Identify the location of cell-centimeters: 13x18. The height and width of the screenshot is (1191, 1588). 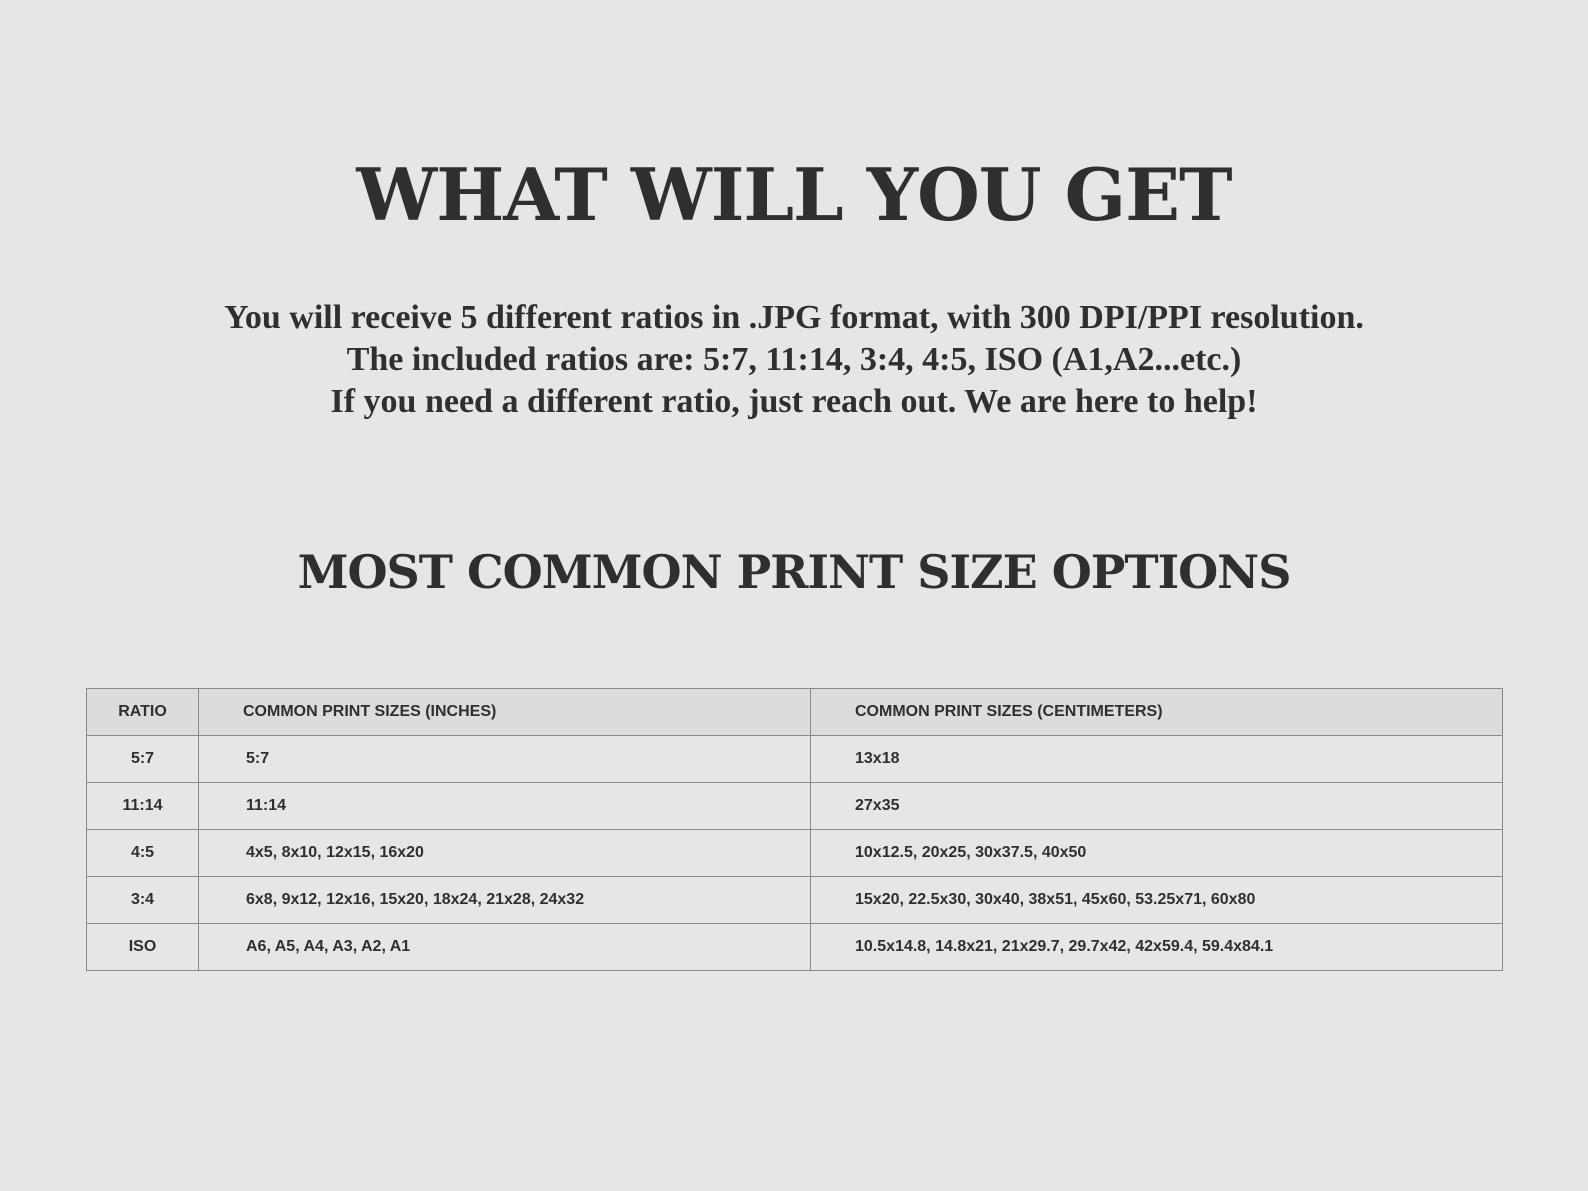
(1156, 759).